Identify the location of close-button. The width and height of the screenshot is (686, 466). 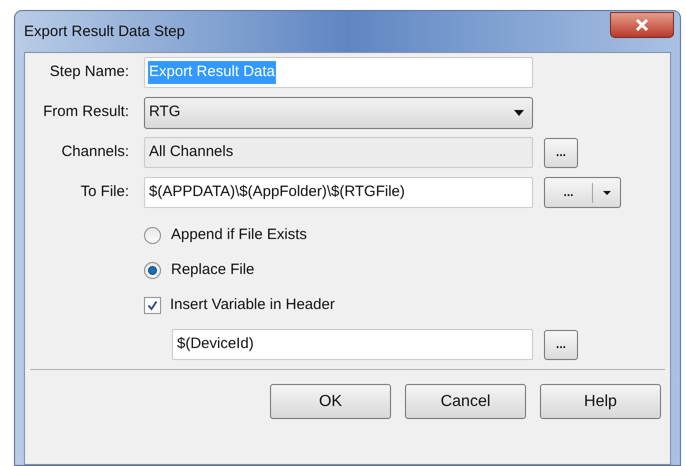
(642, 25).